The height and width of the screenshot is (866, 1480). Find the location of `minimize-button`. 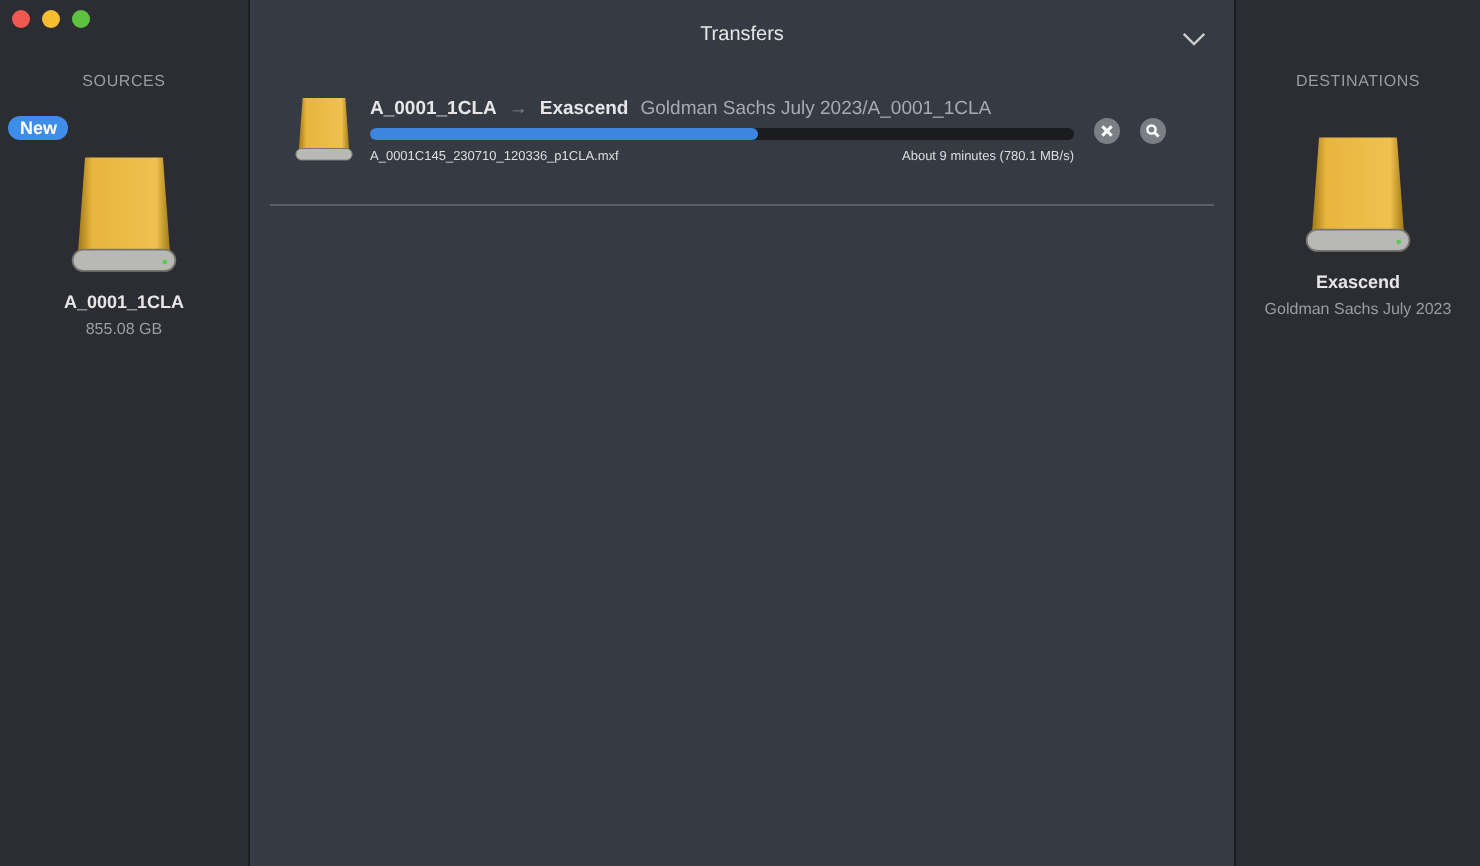

minimize-button is located at coordinates (51, 19).